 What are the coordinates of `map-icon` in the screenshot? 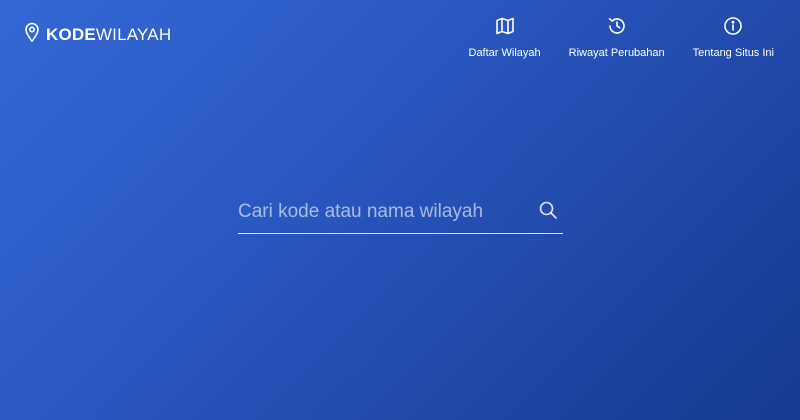 It's located at (505, 31).